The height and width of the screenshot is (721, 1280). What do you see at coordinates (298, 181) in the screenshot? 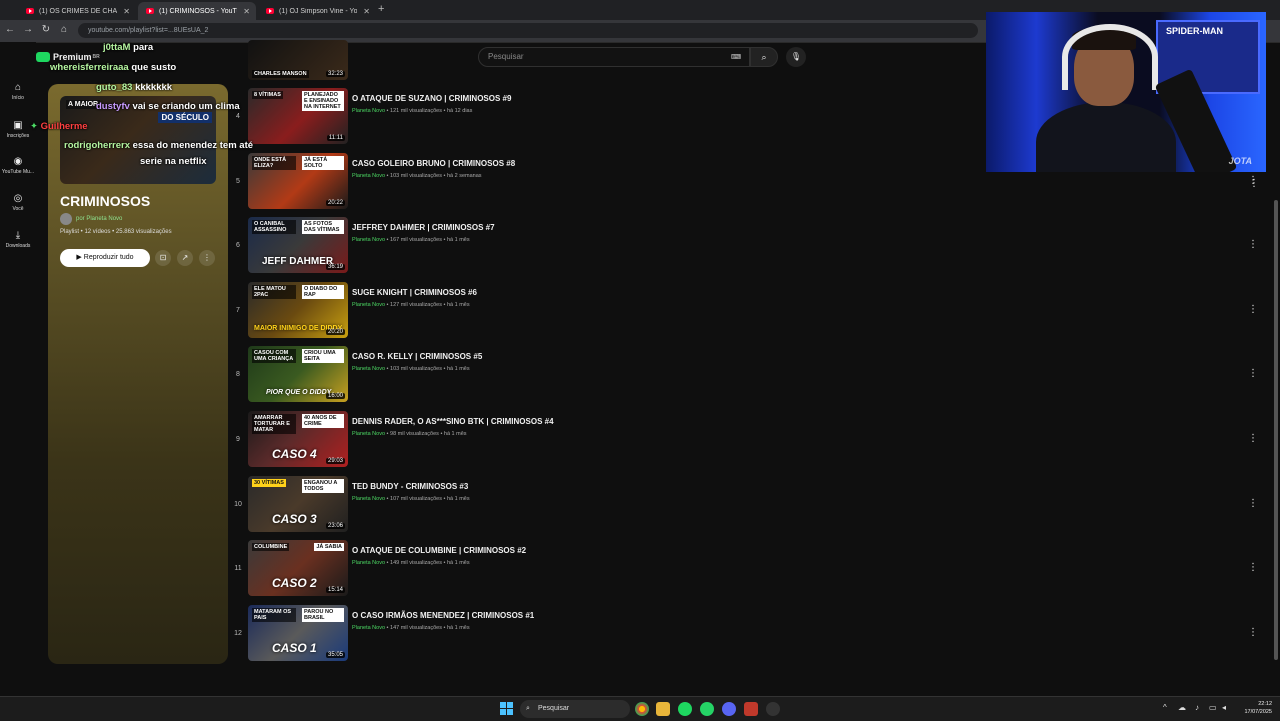
I see `video-thumbnail: ONDE ESTÁ ELIZA? JÁ ESTÁ SOLTO 20:22` at bounding box center [298, 181].